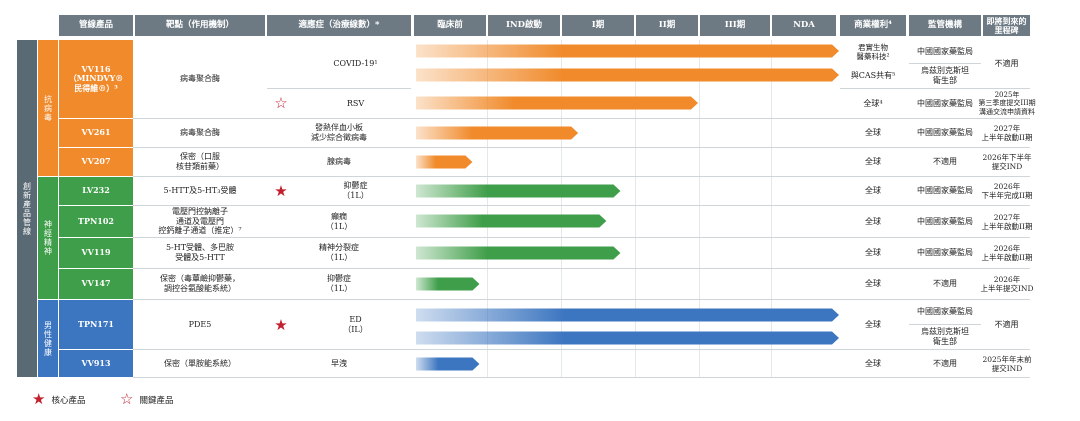 This screenshot has width=1080, height=421. What do you see at coordinates (96, 284) in the screenshot?
I see `product-vv147: VV147` at bounding box center [96, 284].